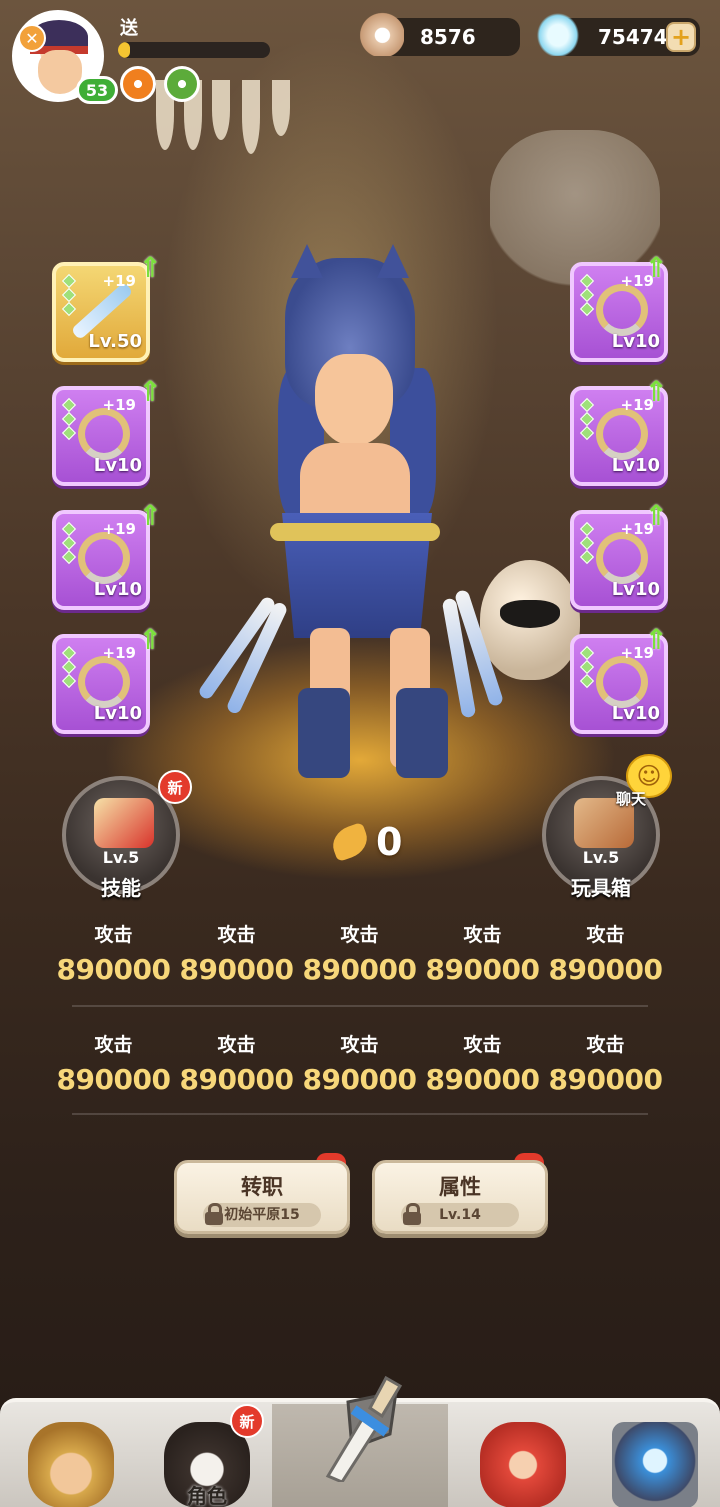  What do you see at coordinates (32, 38) in the screenshot?
I see `crossed-swords-icon: ✕` at bounding box center [32, 38].